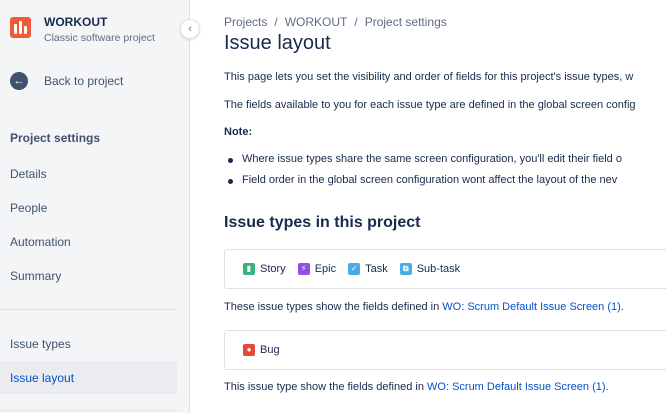 The image size is (666, 413). What do you see at coordinates (88, 173) in the screenshot?
I see `sidebar-item-details: Details` at bounding box center [88, 173].